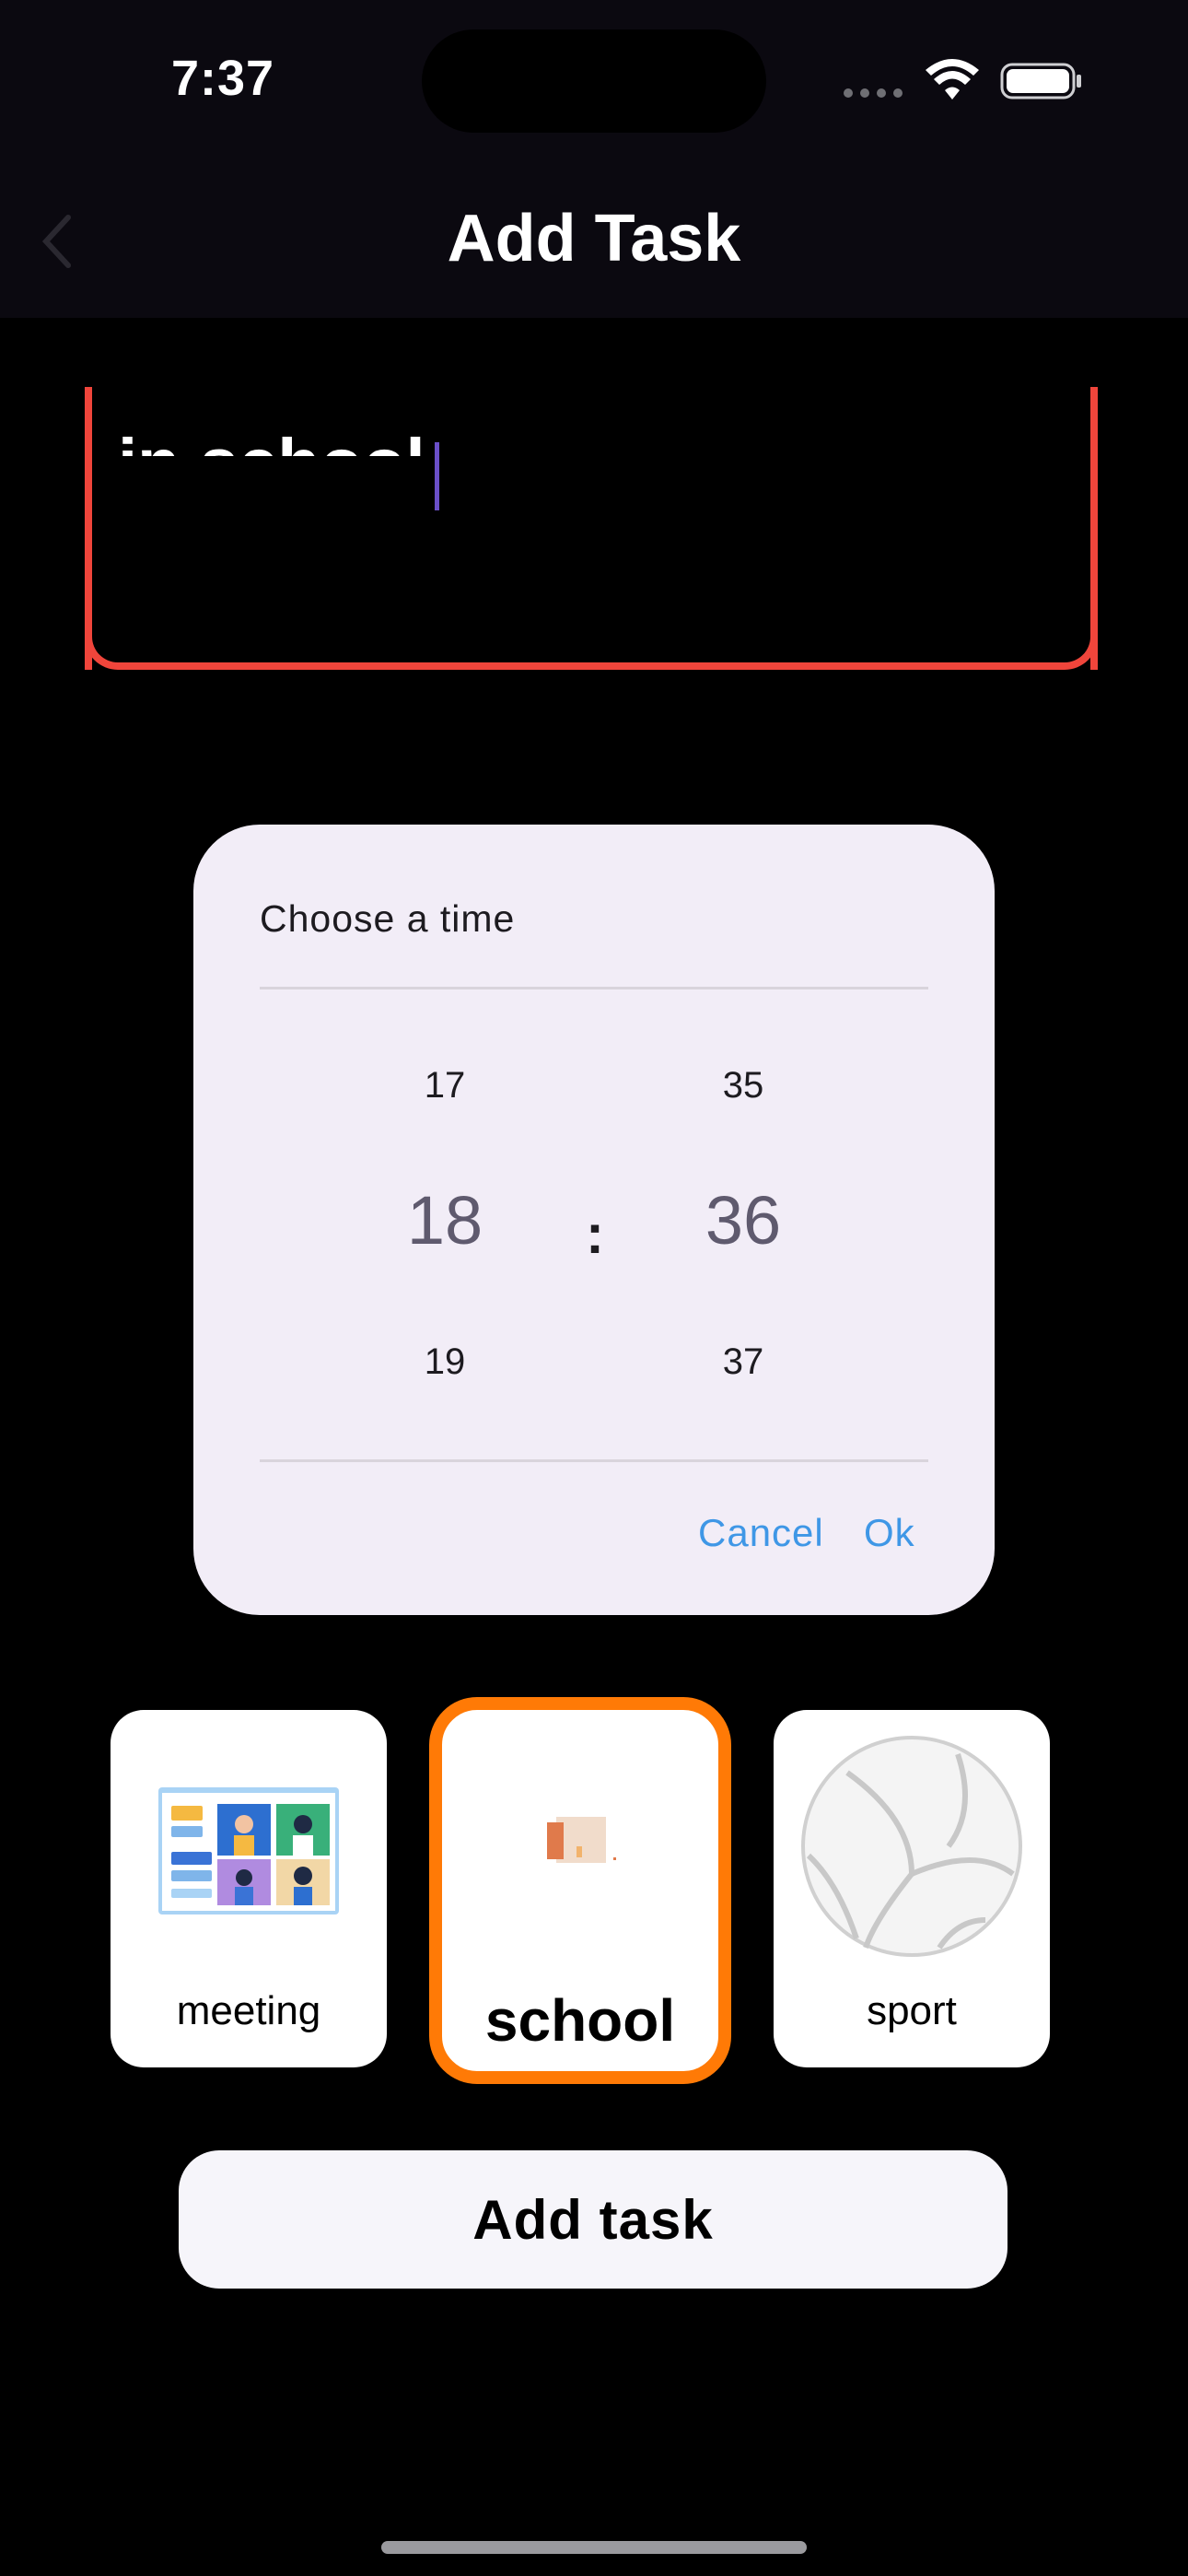  What do you see at coordinates (388, 918) in the screenshot?
I see `dialog-title: Choose a time` at bounding box center [388, 918].